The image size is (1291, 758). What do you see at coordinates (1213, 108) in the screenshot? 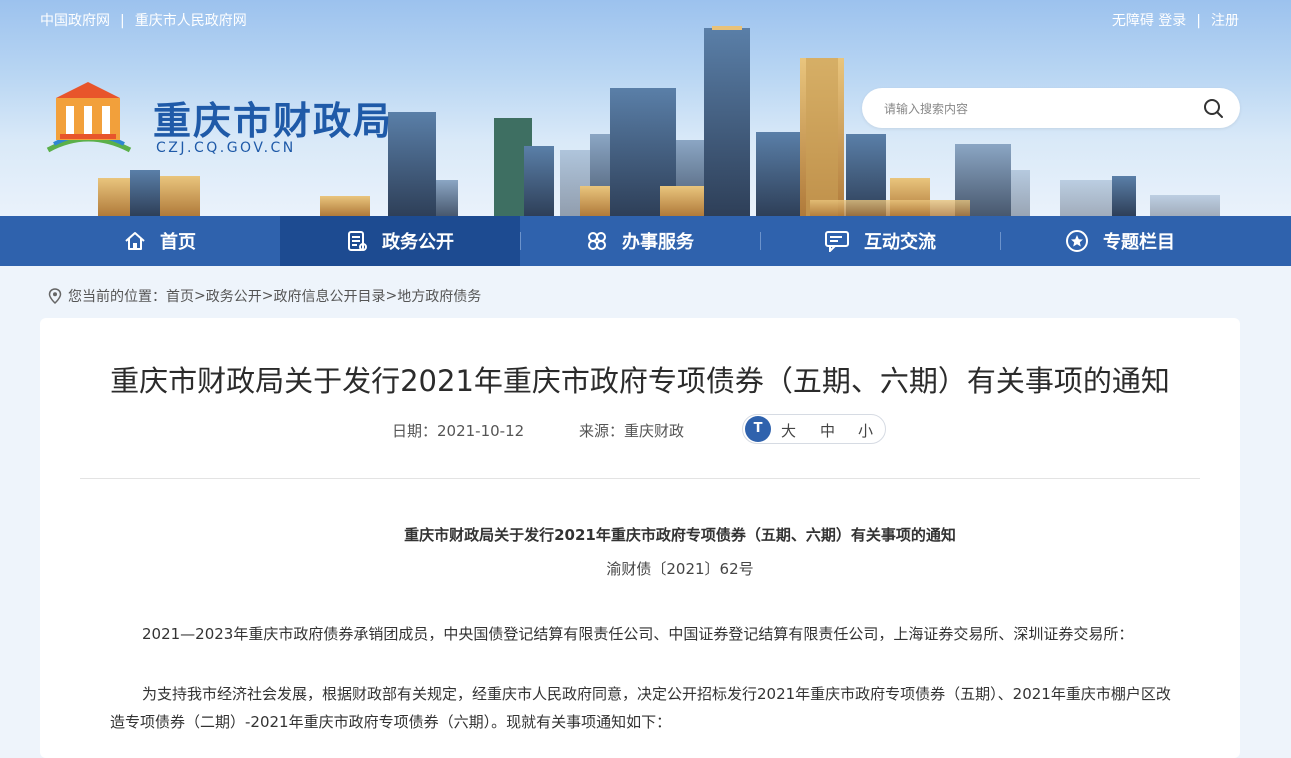
I see `search-icon` at bounding box center [1213, 108].